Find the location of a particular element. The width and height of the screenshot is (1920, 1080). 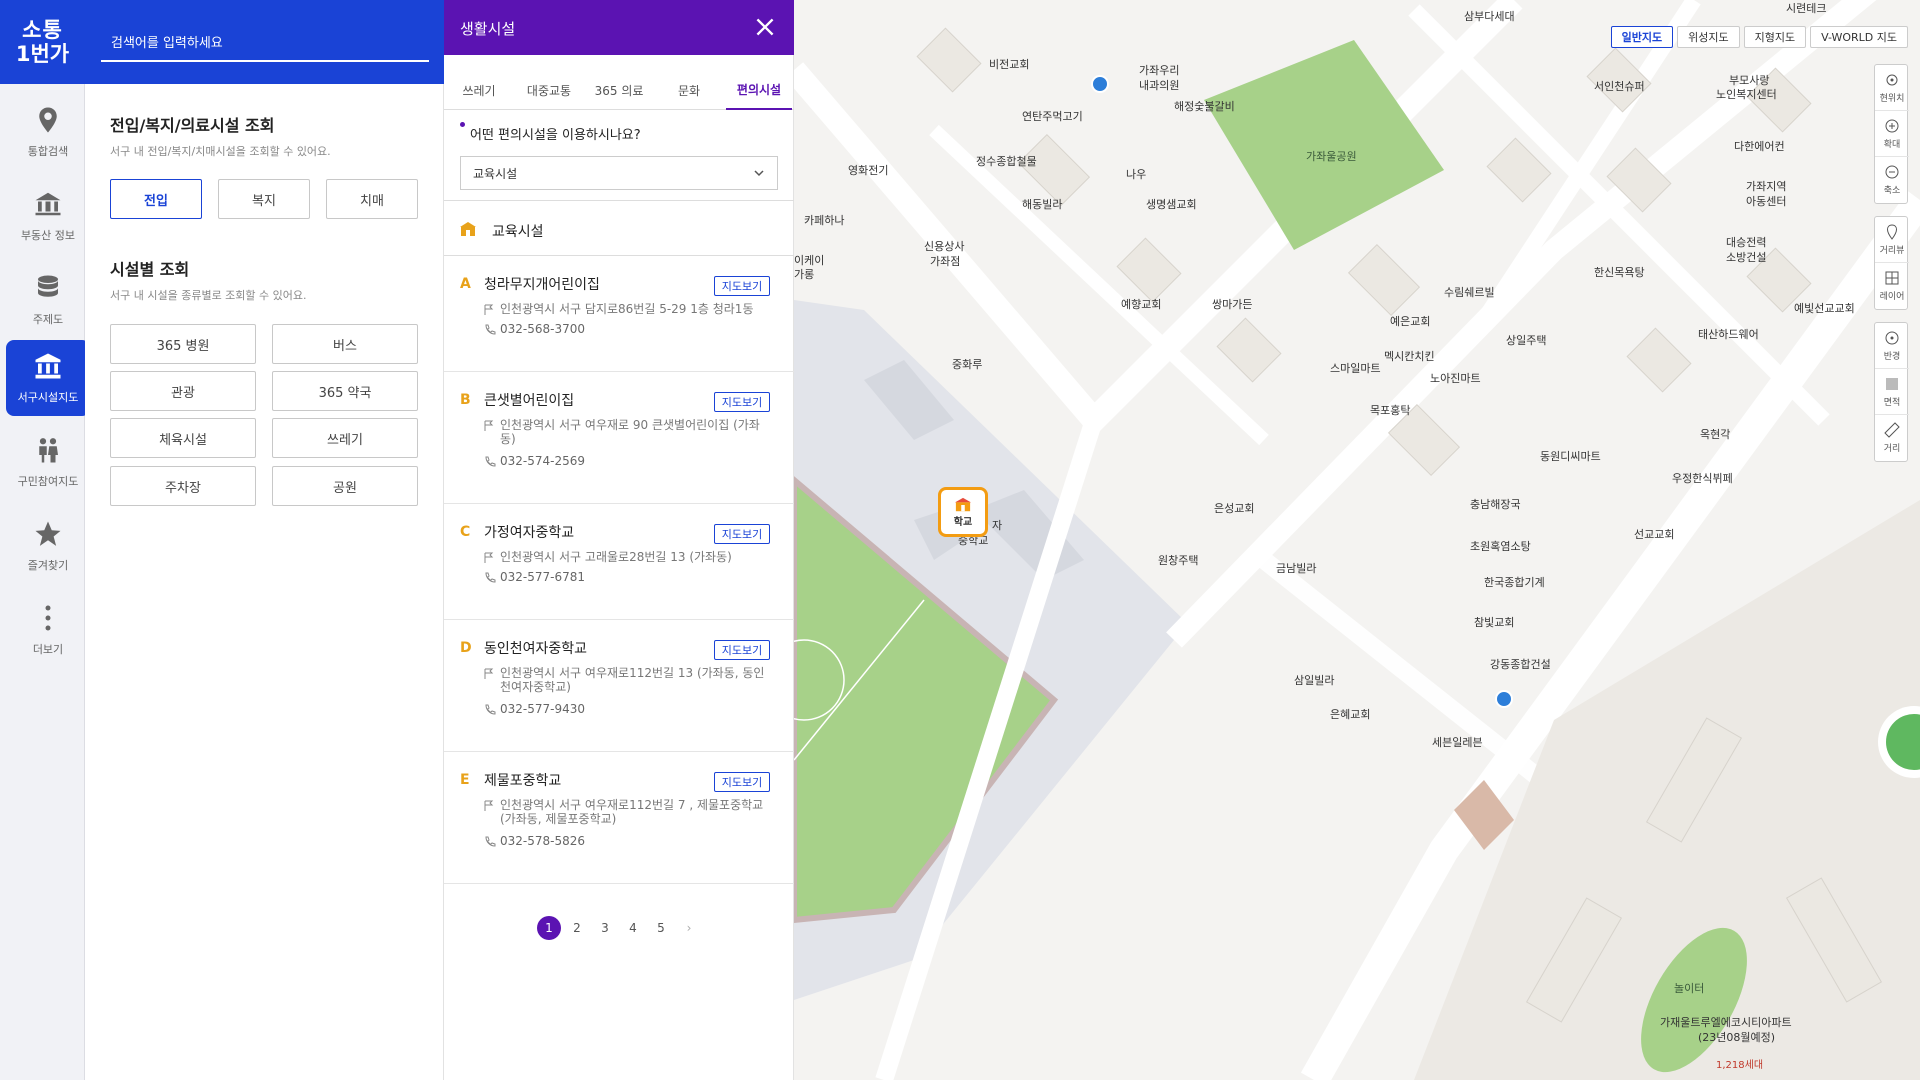

rail-item-facility-map: 서구시설지도 is located at coordinates (48, 378).